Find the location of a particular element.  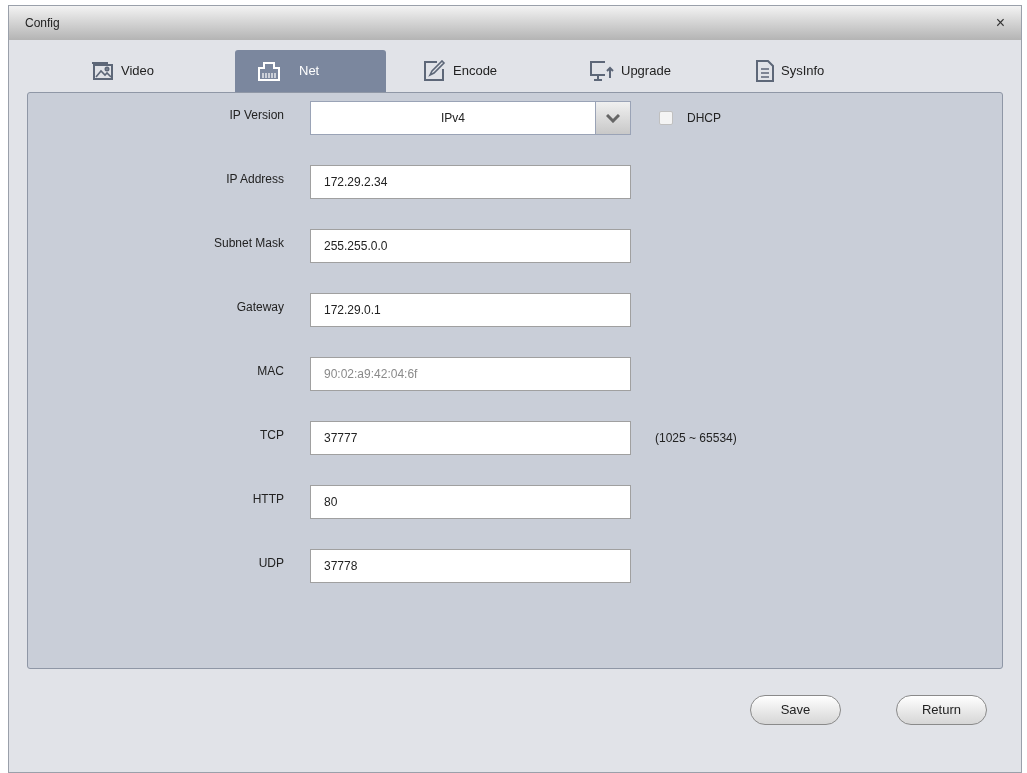

chevron-down-icon is located at coordinates (613, 118).